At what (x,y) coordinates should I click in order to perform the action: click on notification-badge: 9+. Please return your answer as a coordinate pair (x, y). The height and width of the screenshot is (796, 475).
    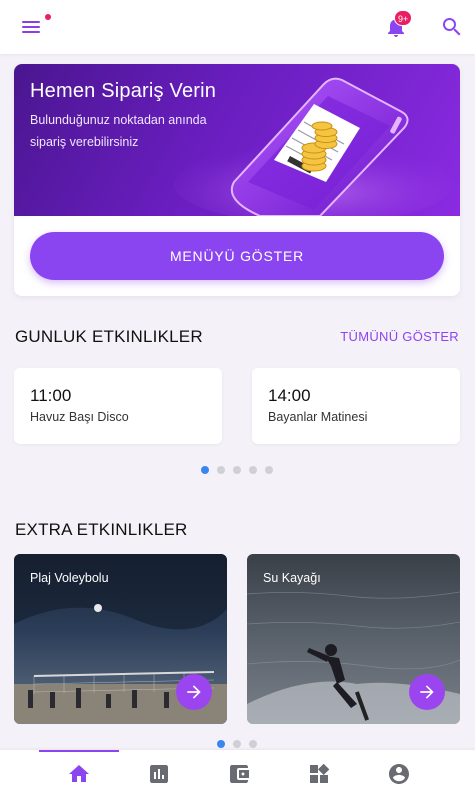
    Looking at the image, I should click on (403, 18).